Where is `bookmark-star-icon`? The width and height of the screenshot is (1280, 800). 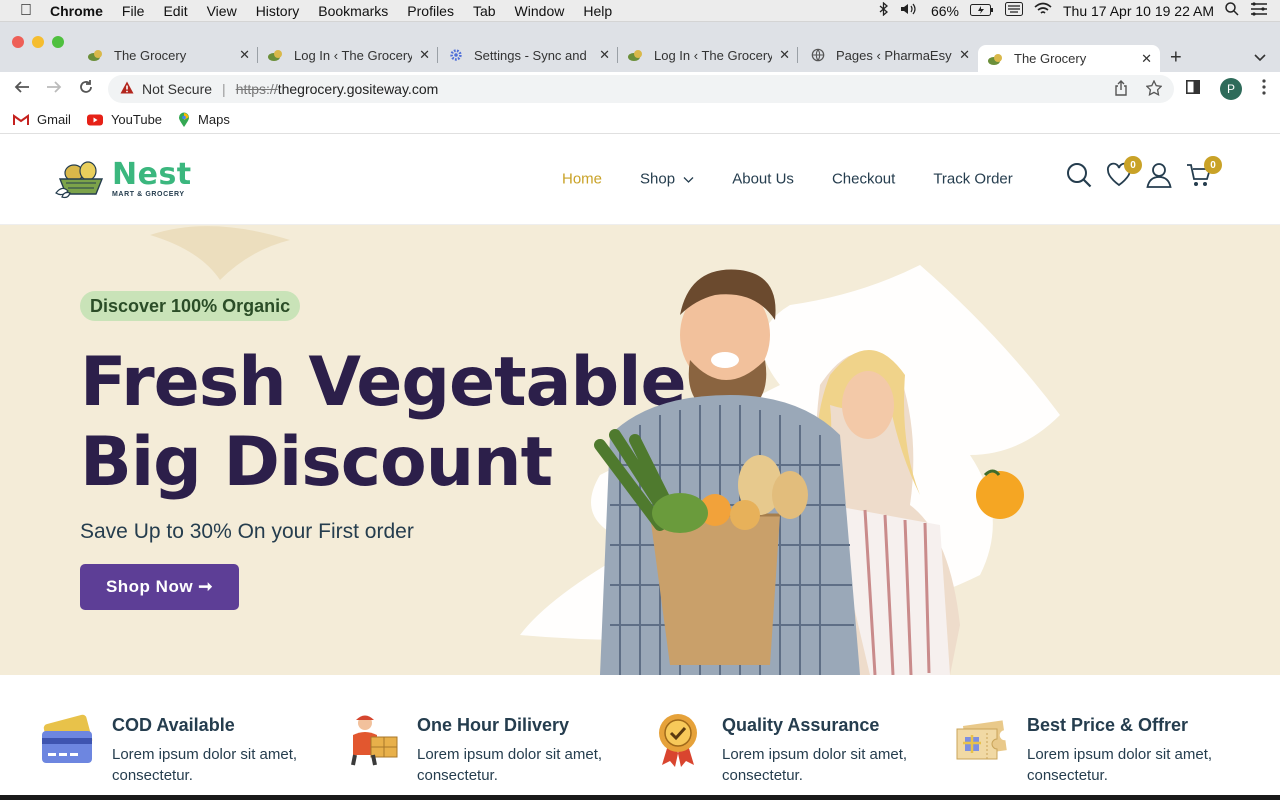 bookmark-star-icon is located at coordinates (1154, 88).